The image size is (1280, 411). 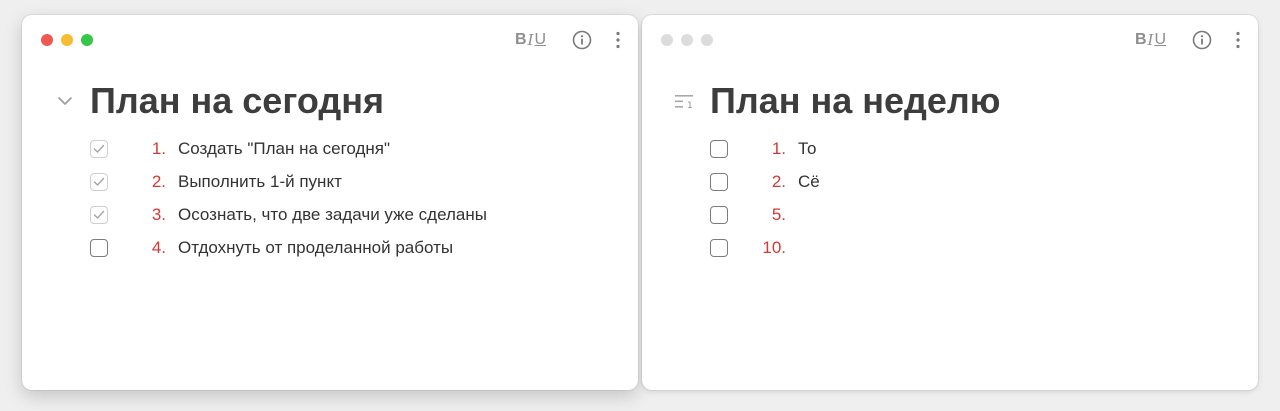 What do you see at coordinates (65, 101) in the screenshot?
I see `chevron-down-icon` at bounding box center [65, 101].